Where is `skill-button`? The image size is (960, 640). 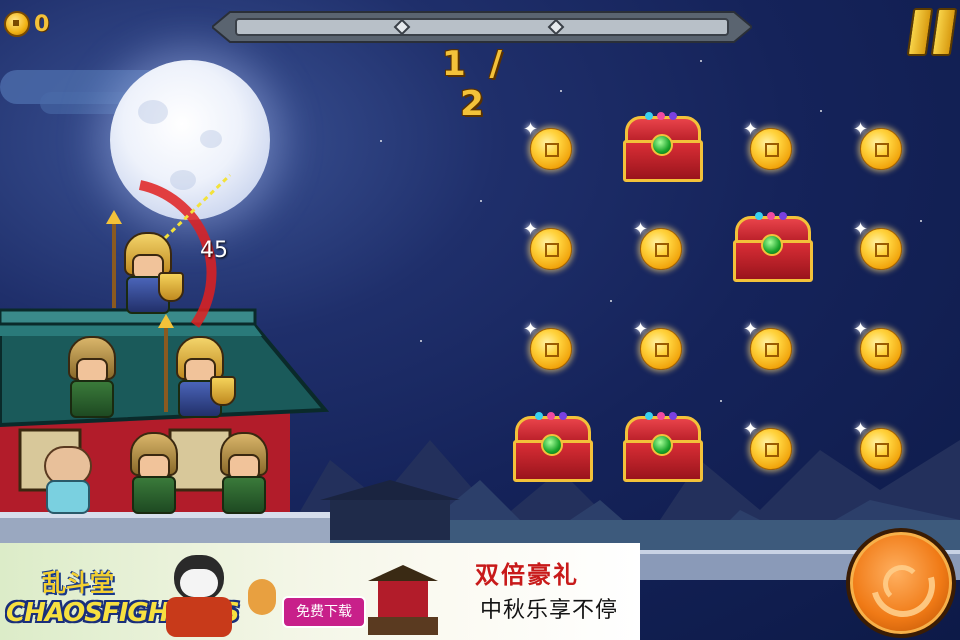 skill-button is located at coordinates (901, 583).